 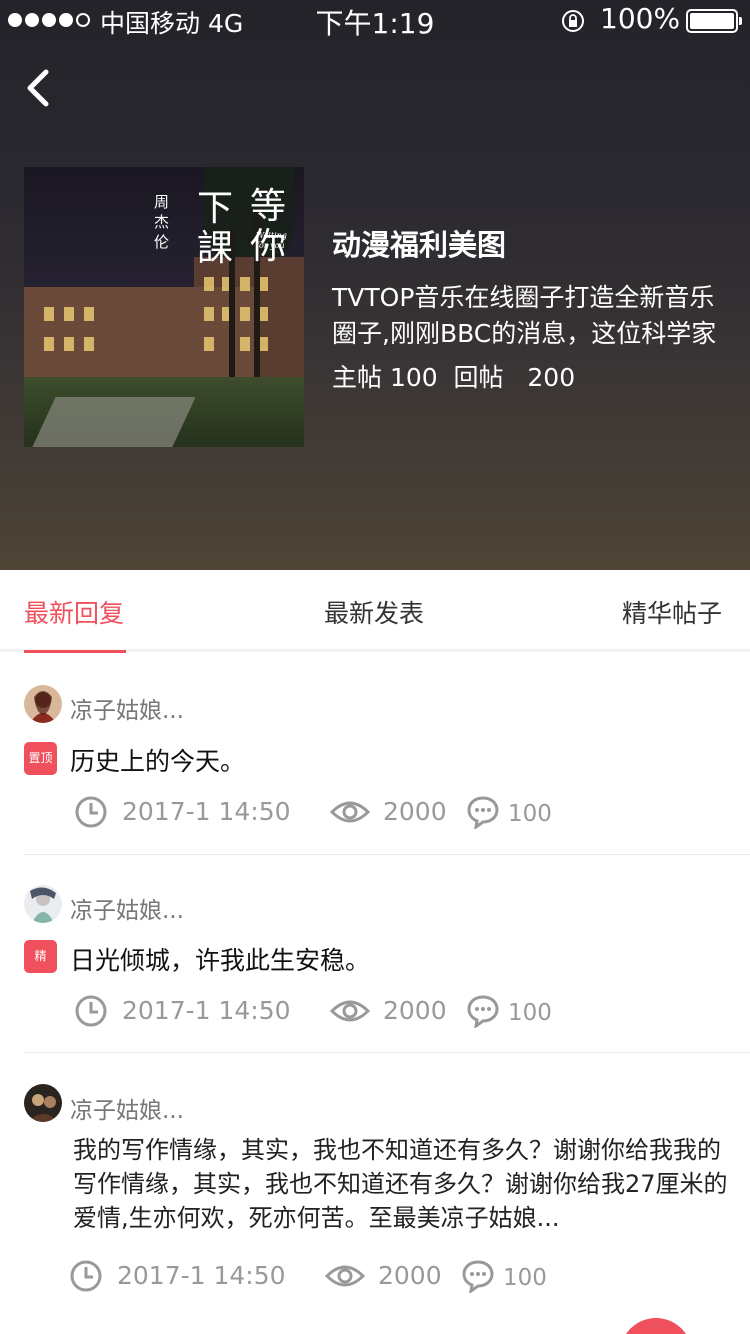 I want to click on back-icon, so click(x=40, y=88).